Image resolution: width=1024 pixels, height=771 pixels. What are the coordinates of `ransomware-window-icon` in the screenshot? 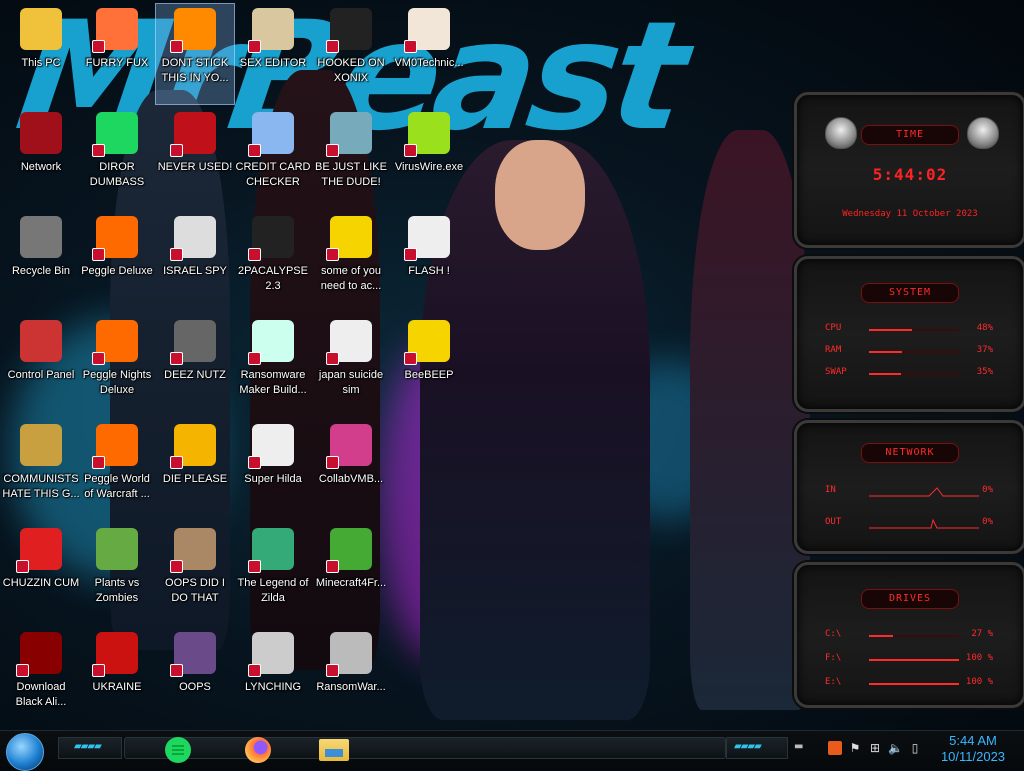 It's located at (271, 342).